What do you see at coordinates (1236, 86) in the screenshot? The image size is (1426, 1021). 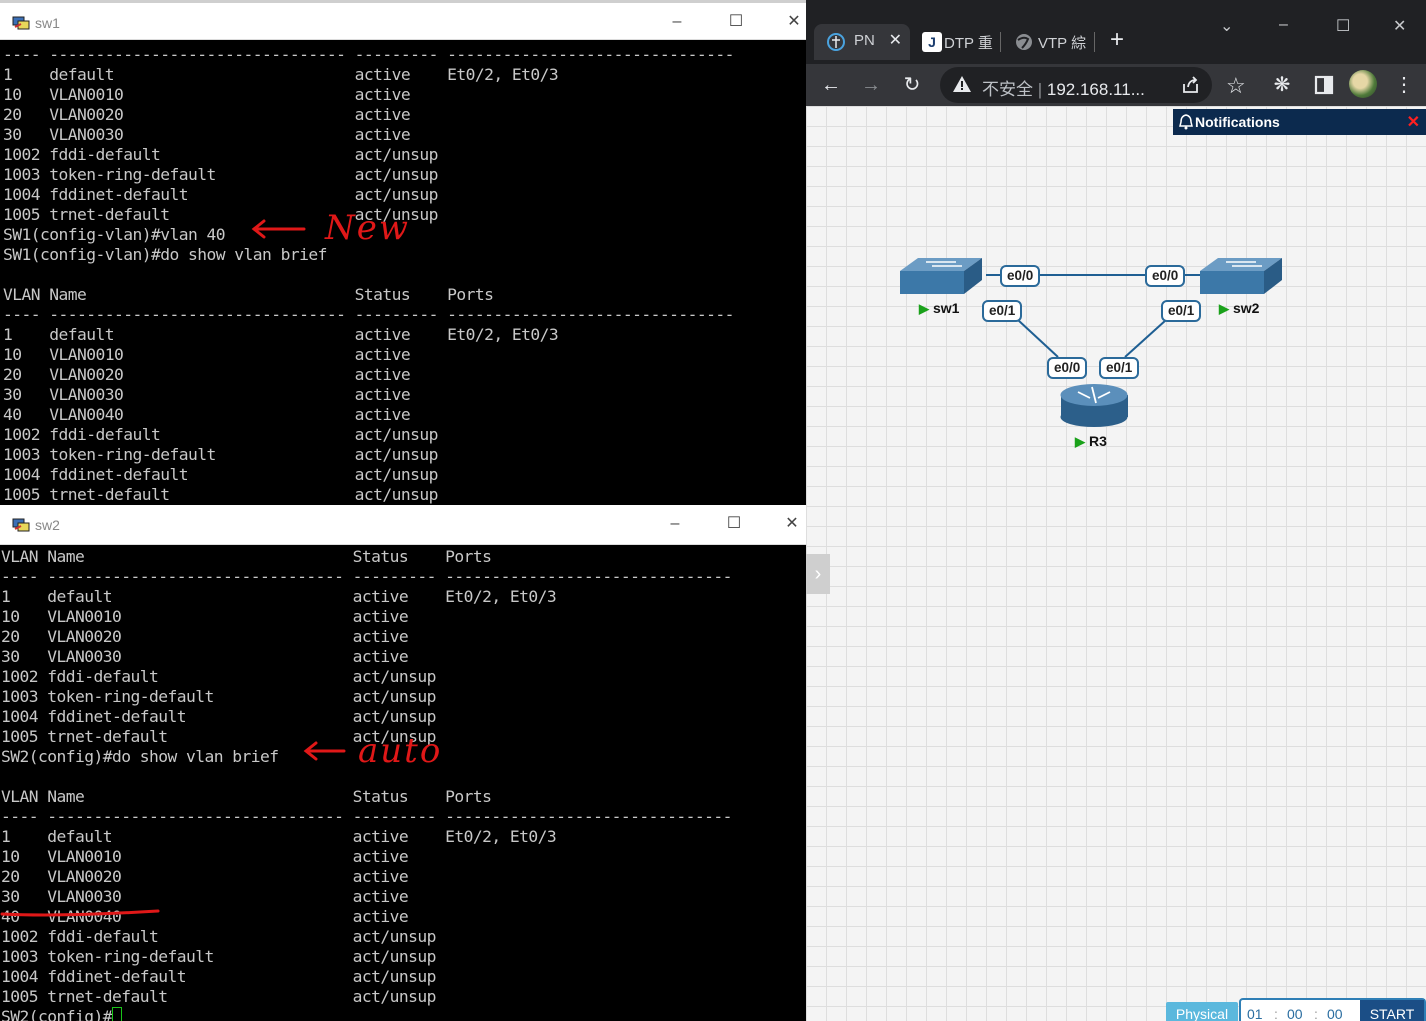 I see `bookmark-star-icon: ☆` at bounding box center [1236, 86].